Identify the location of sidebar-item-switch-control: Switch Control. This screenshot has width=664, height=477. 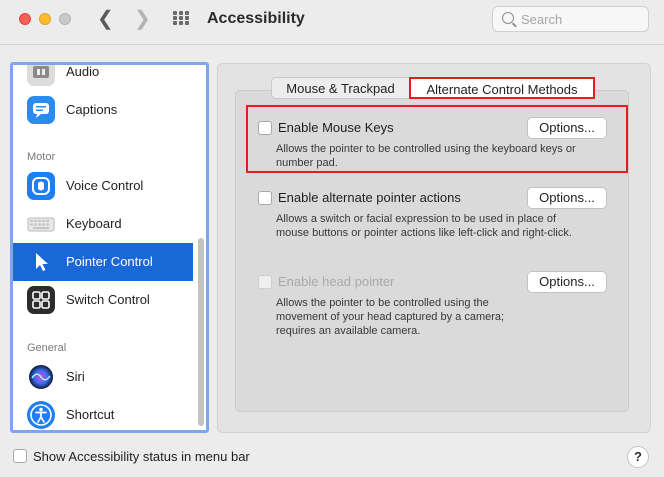
(103, 300).